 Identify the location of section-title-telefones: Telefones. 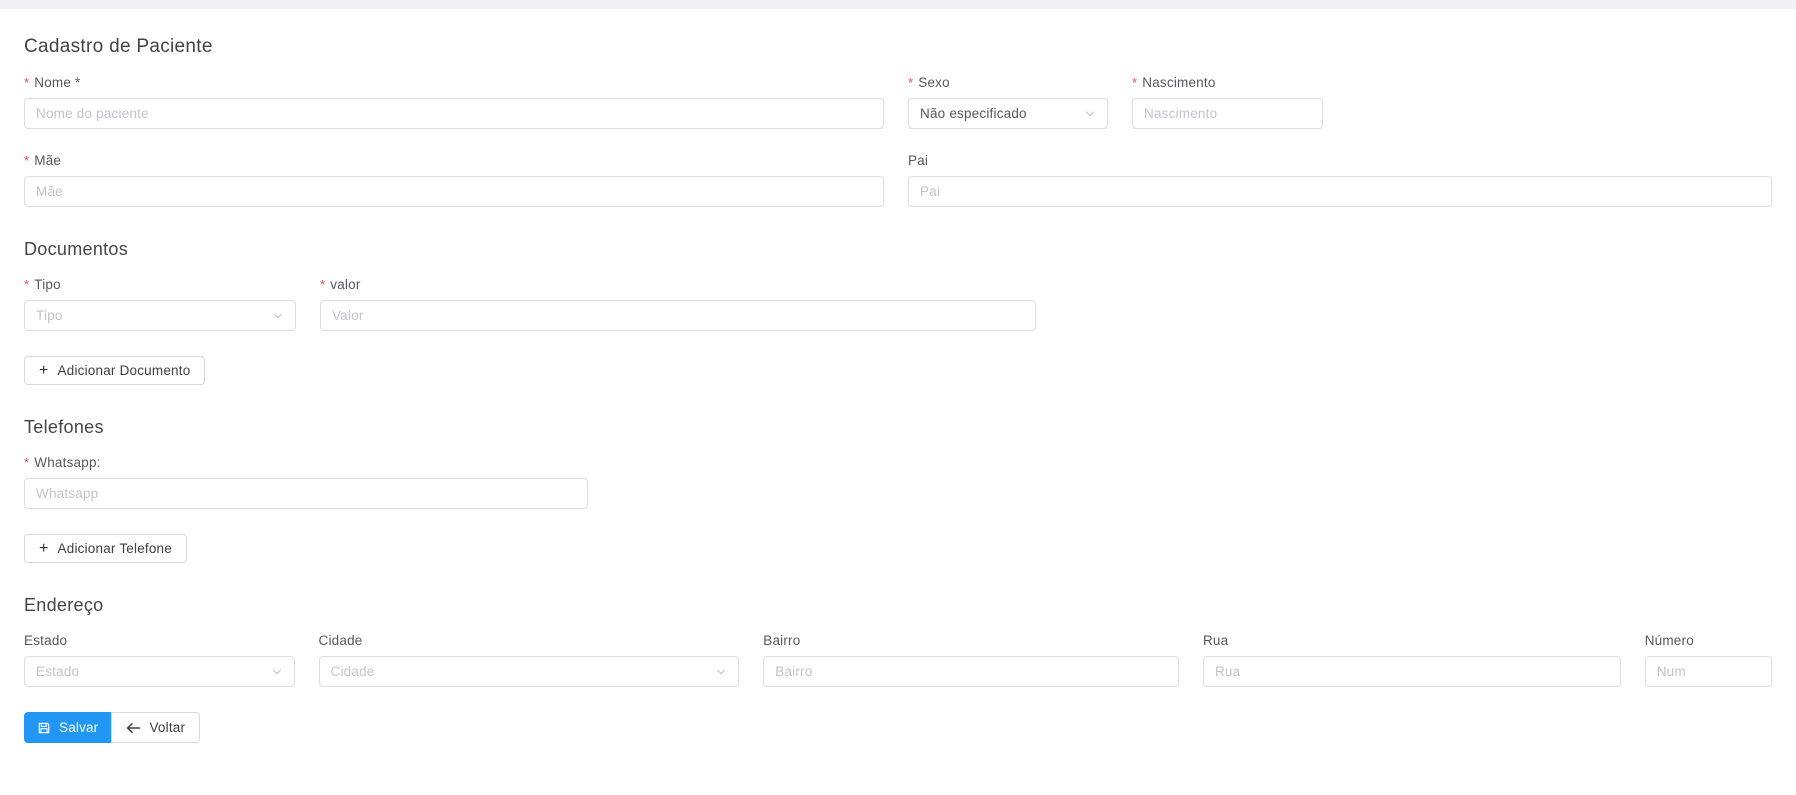
(64, 427).